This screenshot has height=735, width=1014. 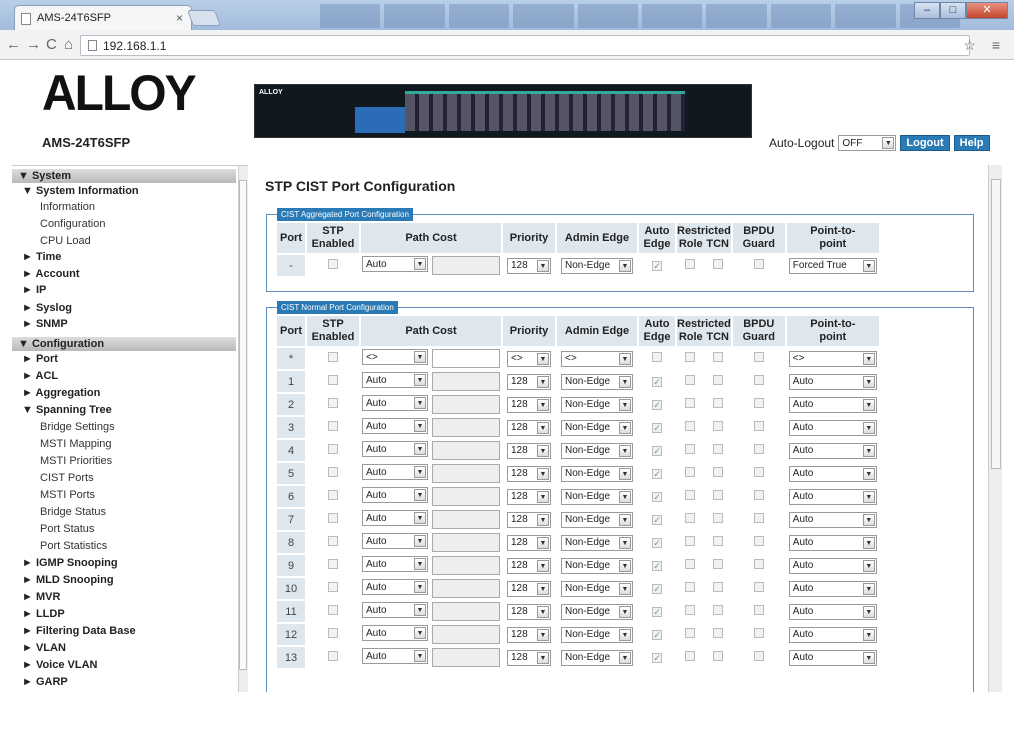 What do you see at coordinates (76, 461) in the screenshot?
I see `sidebar-item: MSTI Priorities` at bounding box center [76, 461].